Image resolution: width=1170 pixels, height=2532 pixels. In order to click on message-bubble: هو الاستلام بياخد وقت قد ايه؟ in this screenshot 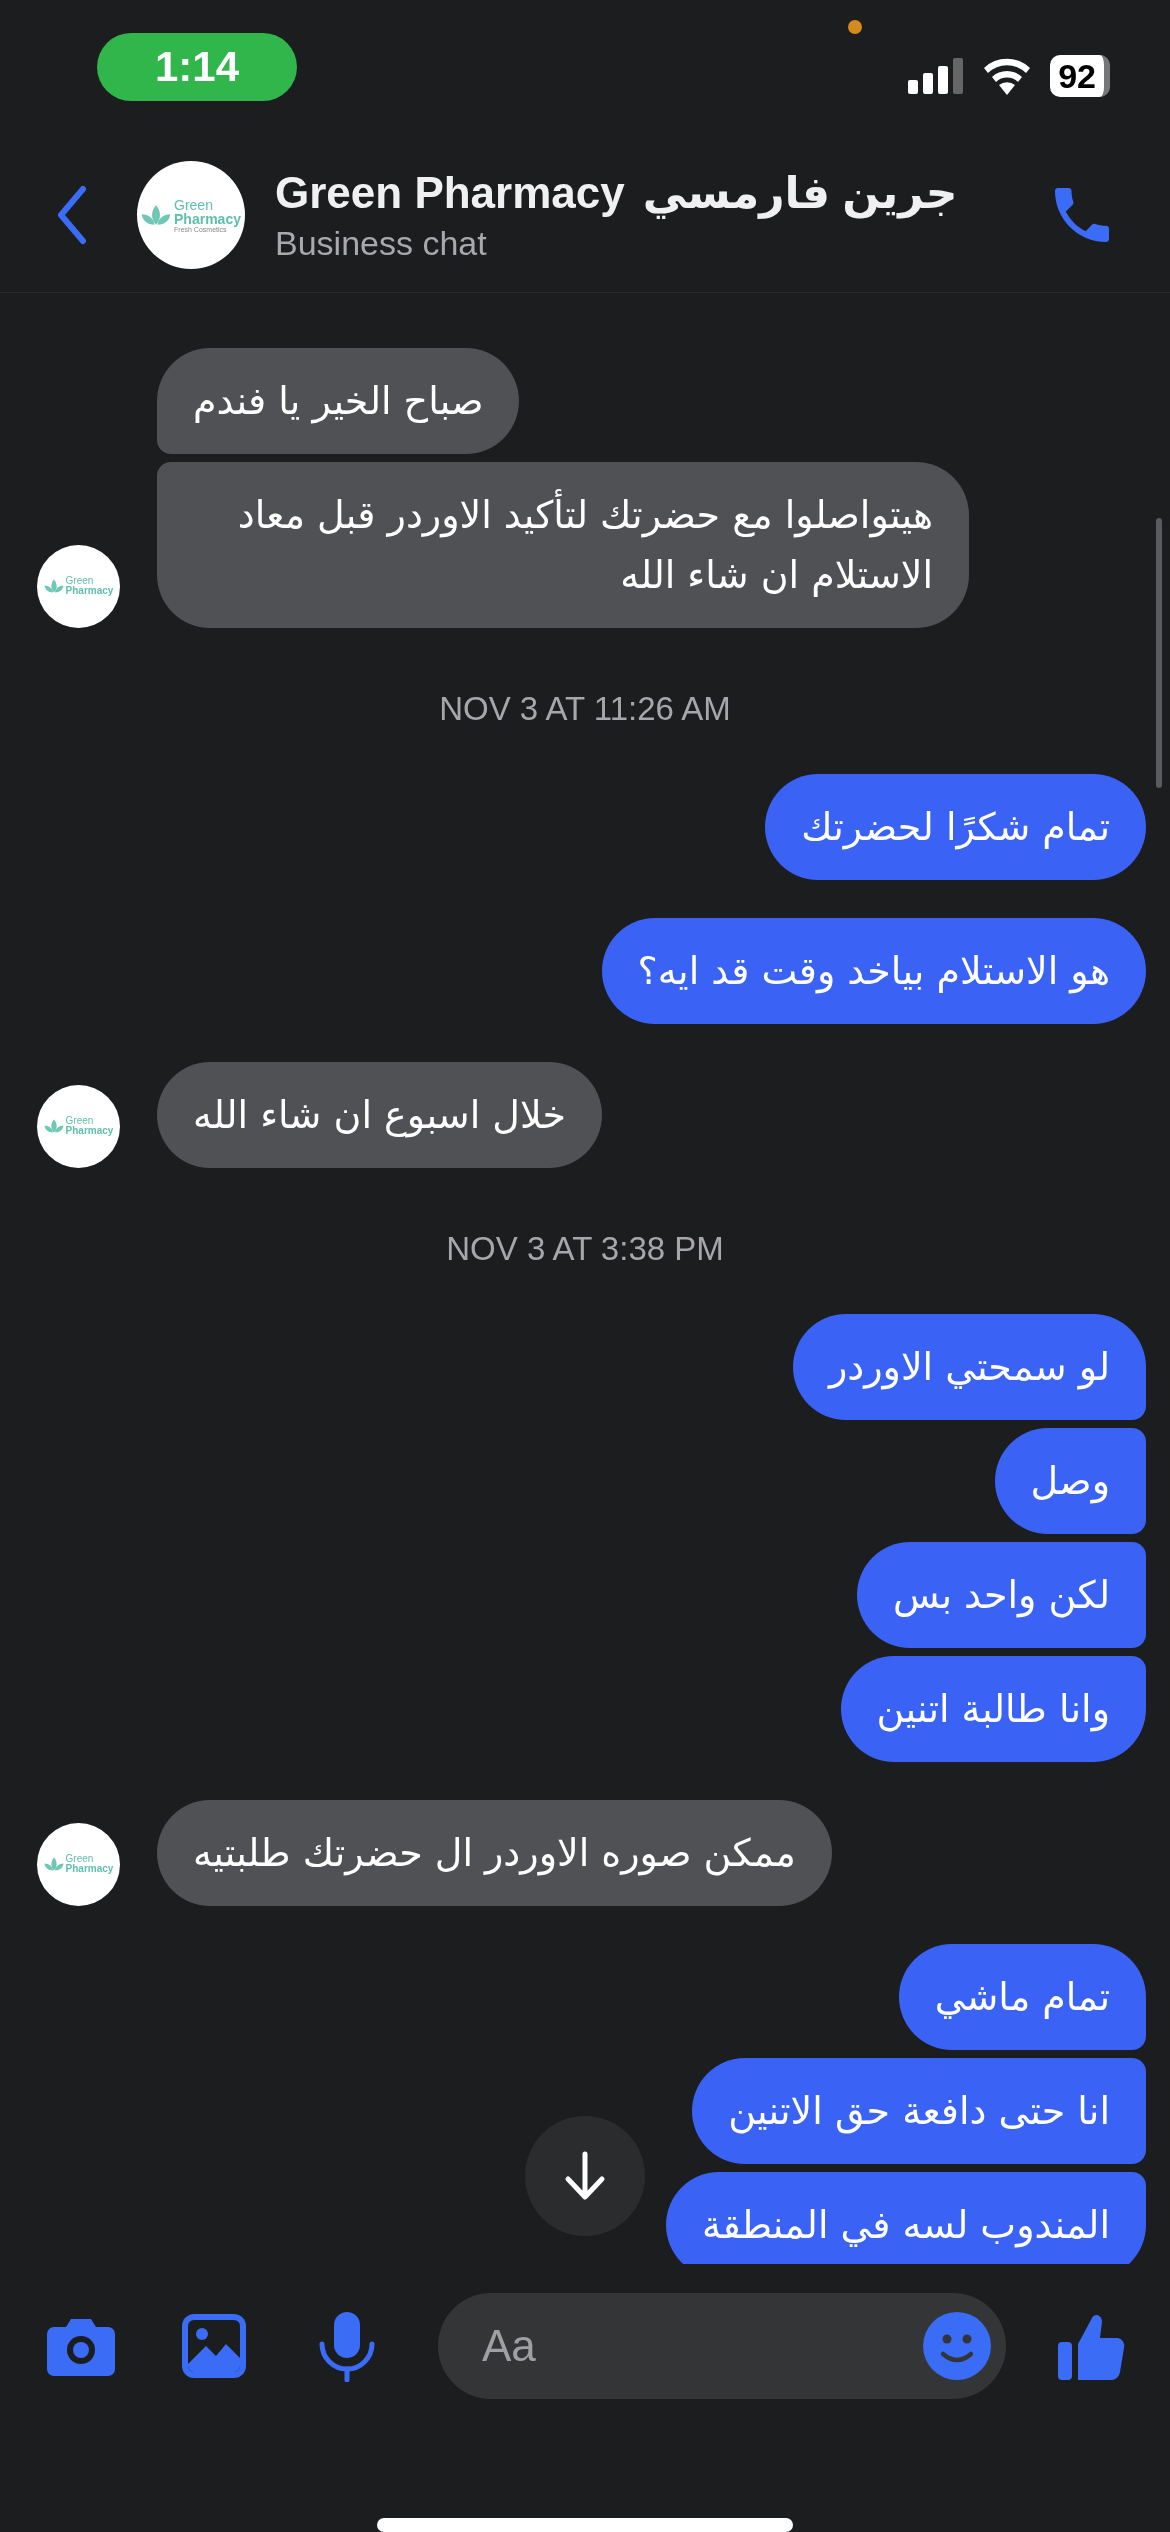, I will do `click(873, 970)`.